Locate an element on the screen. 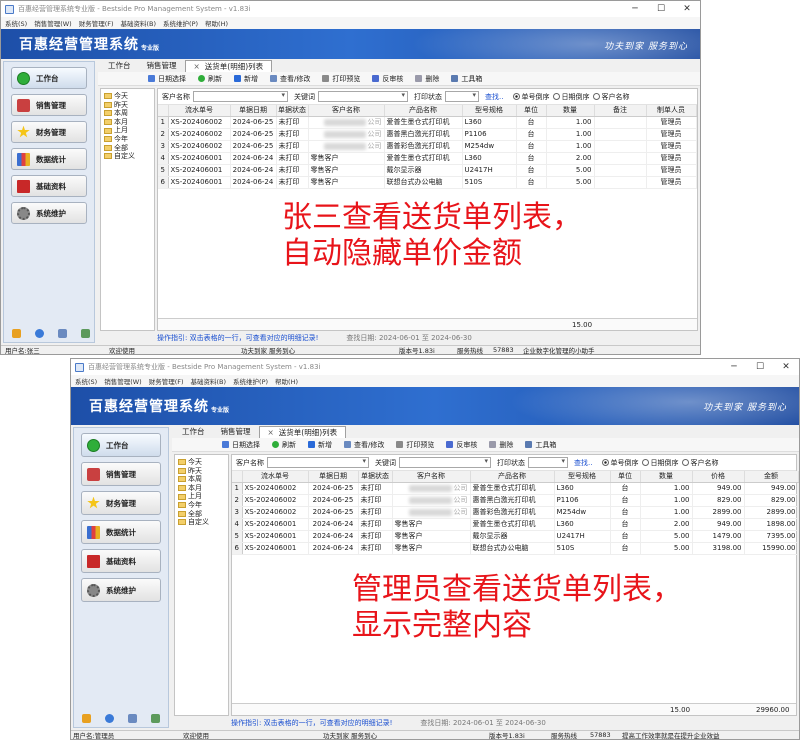 This screenshot has height=740, width=800. tree-item-yesterday: 昨天 is located at coordinates (129, 105).